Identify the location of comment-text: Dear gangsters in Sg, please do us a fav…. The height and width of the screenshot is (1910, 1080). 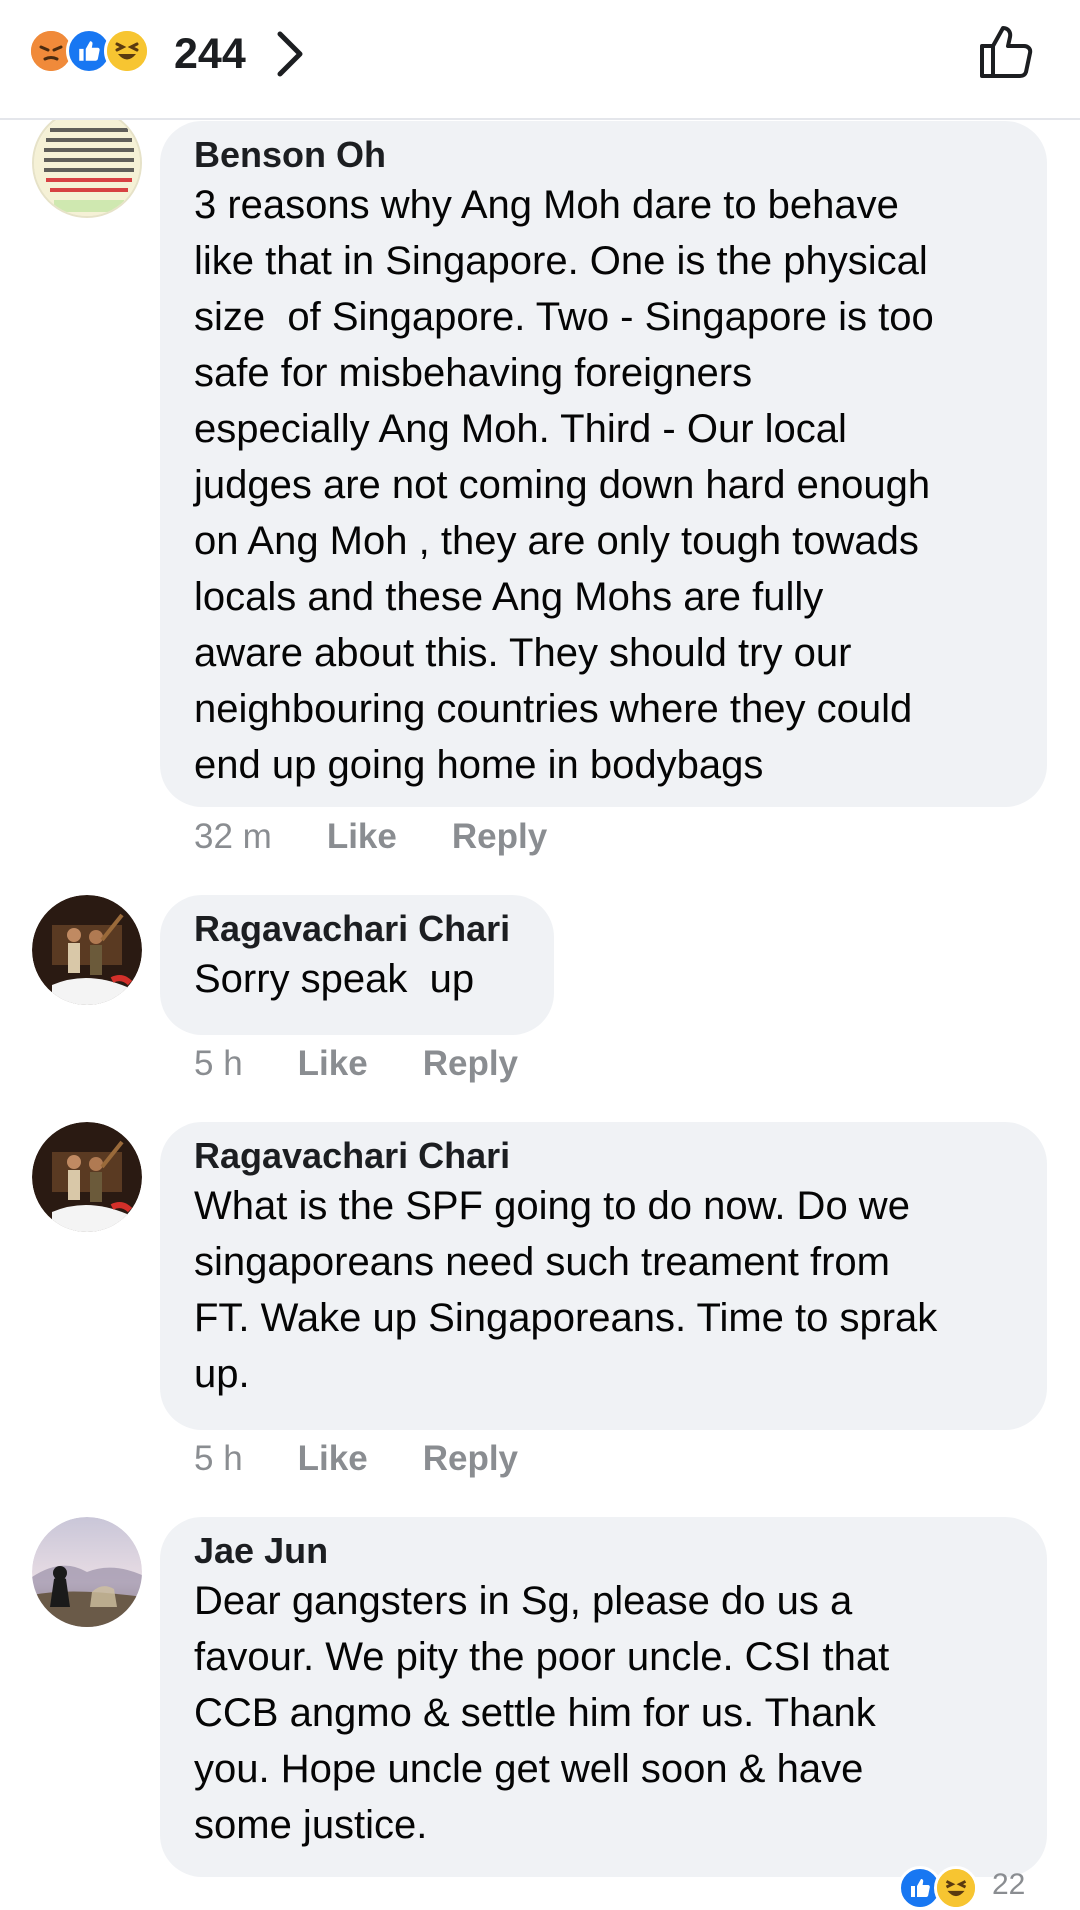
(542, 1713).